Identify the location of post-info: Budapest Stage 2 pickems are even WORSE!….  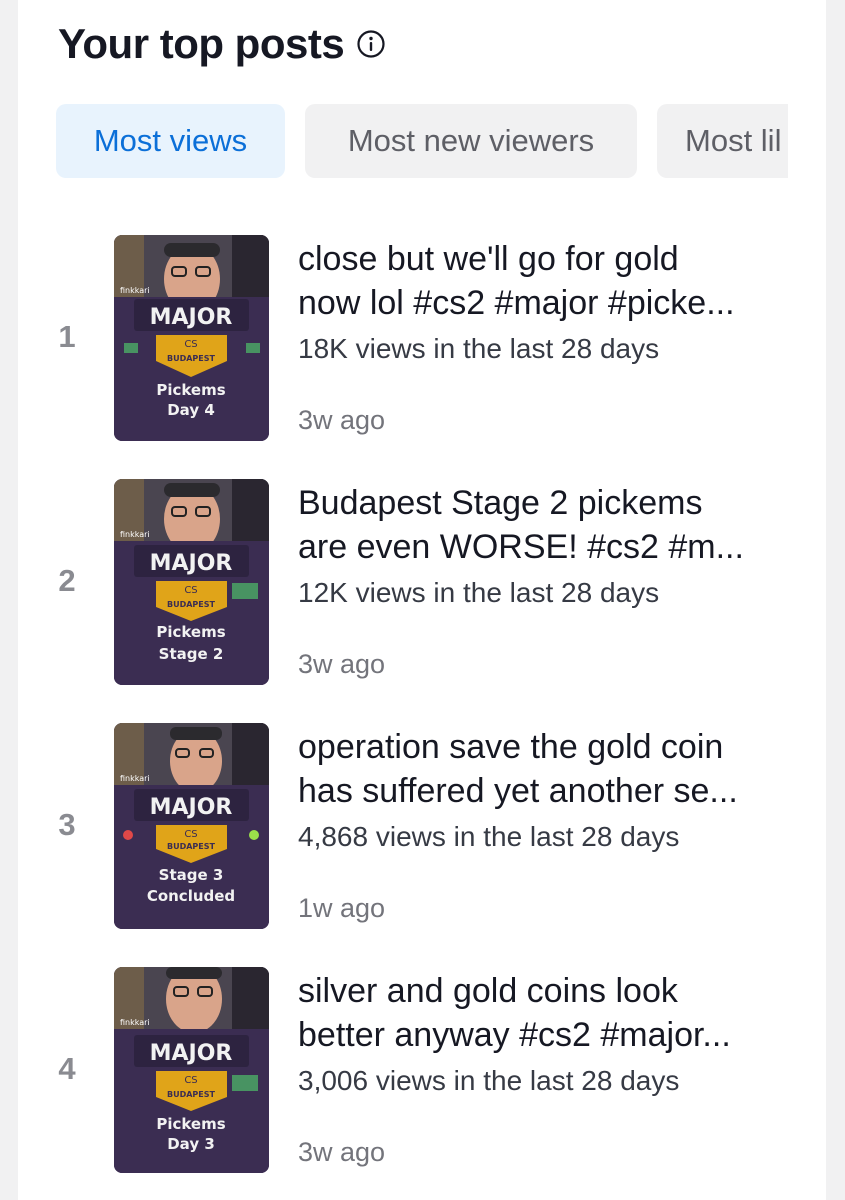
(553, 579).